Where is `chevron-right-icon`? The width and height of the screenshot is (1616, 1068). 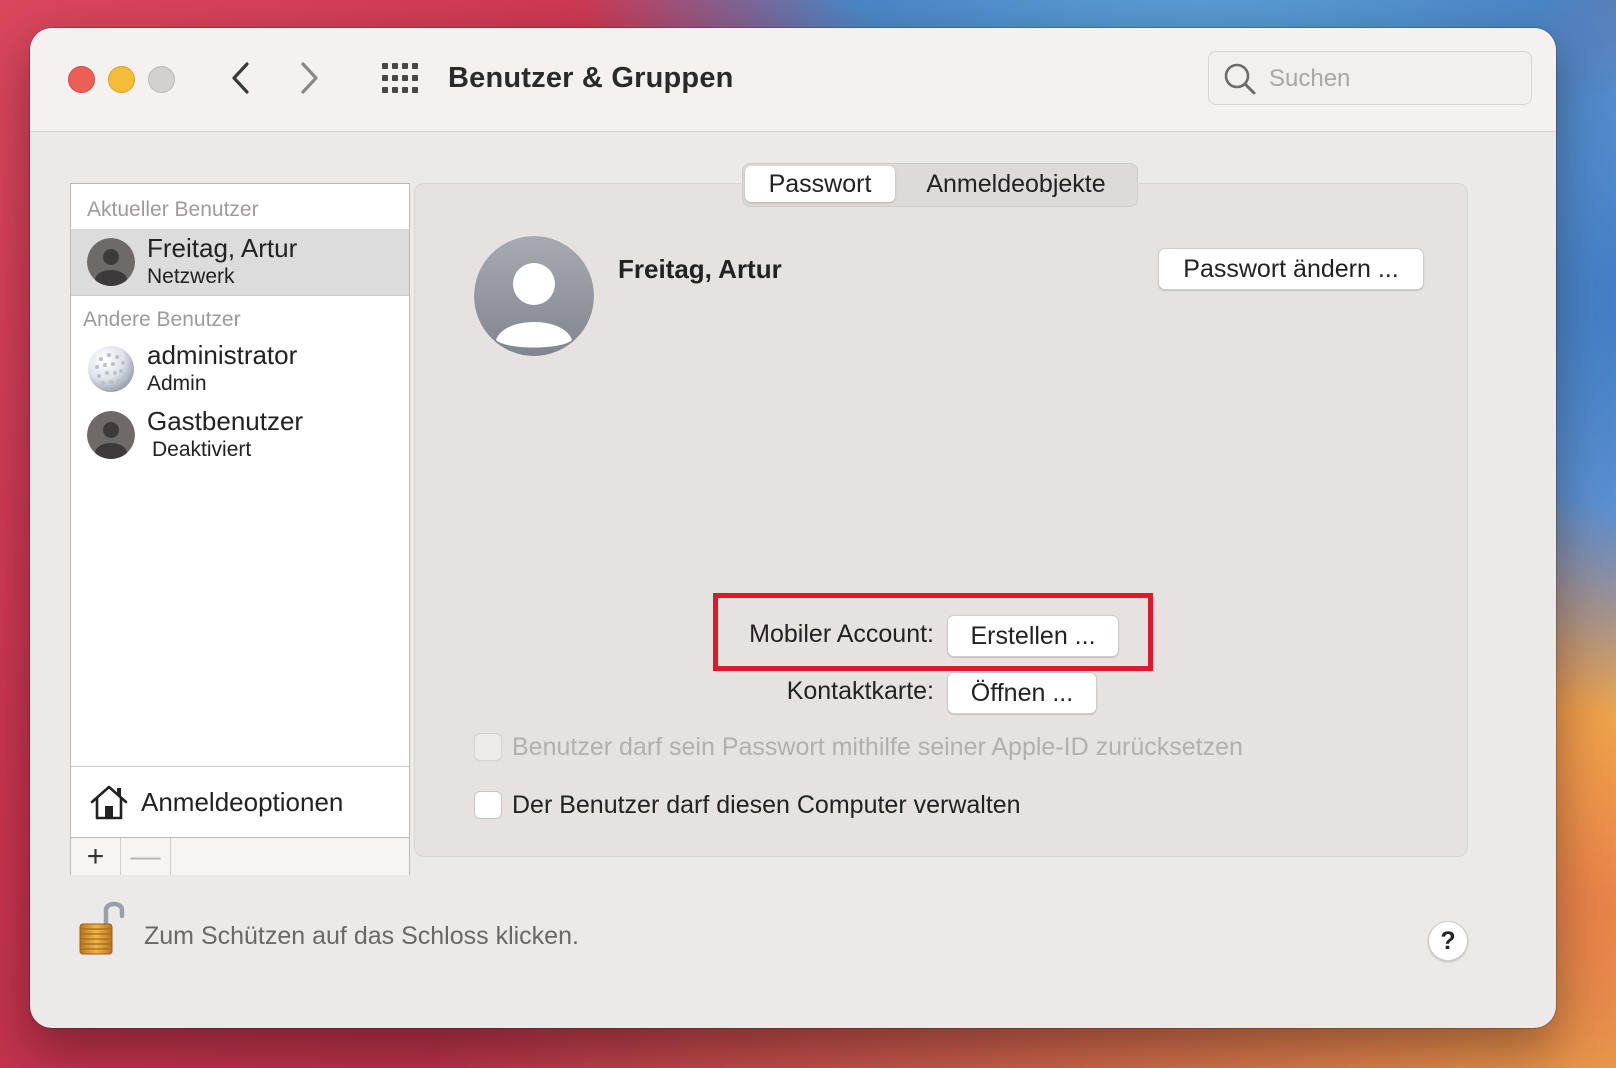
chevron-right-icon is located at coordinates (309, 78).